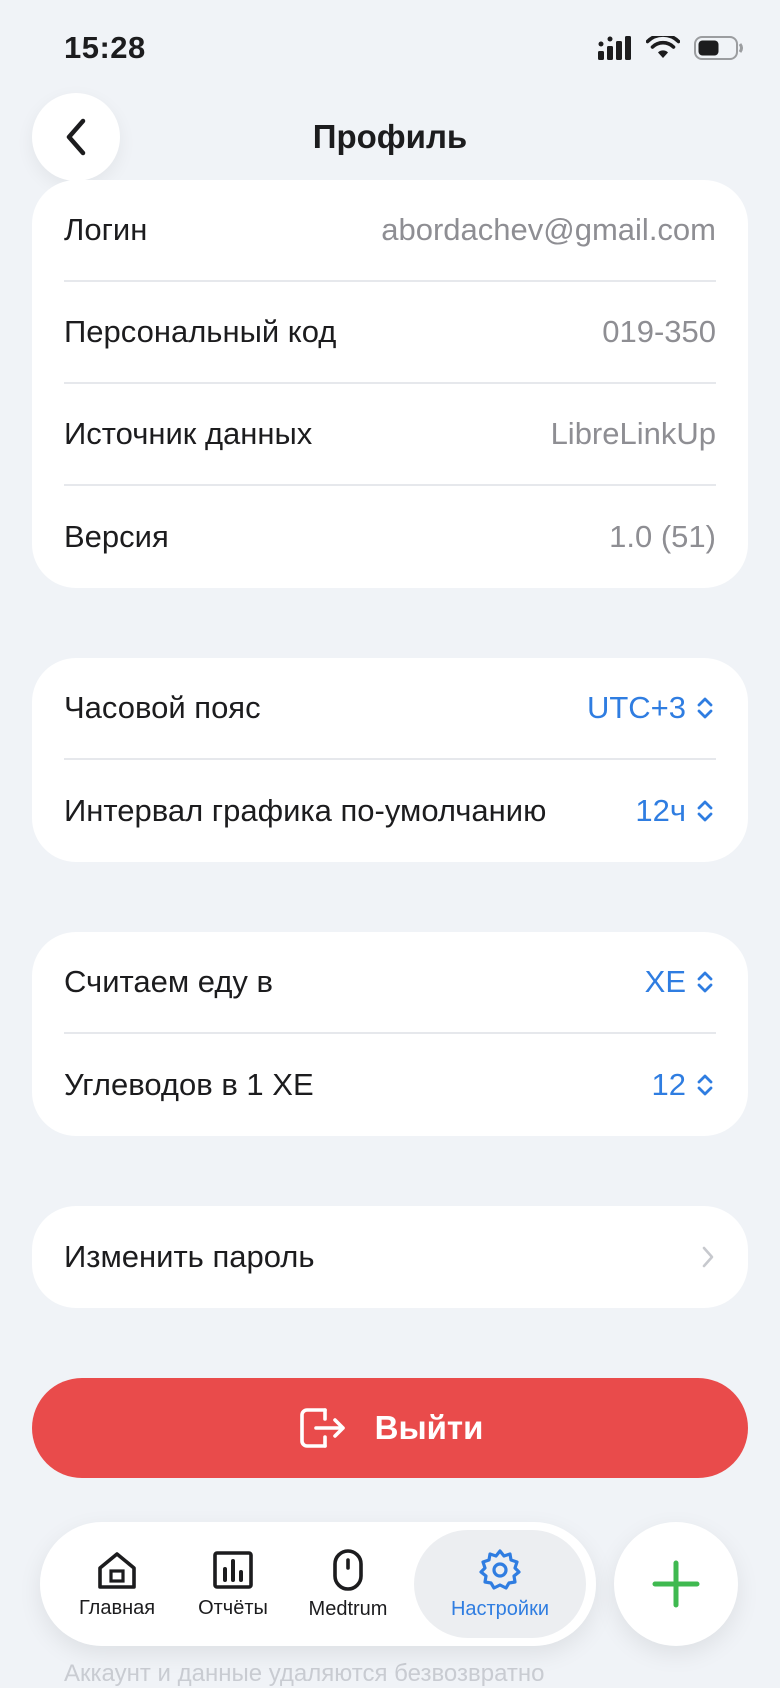 The image size is (780, 1688). I want to click on version-value: 1.0 (51), so click(662, 536).